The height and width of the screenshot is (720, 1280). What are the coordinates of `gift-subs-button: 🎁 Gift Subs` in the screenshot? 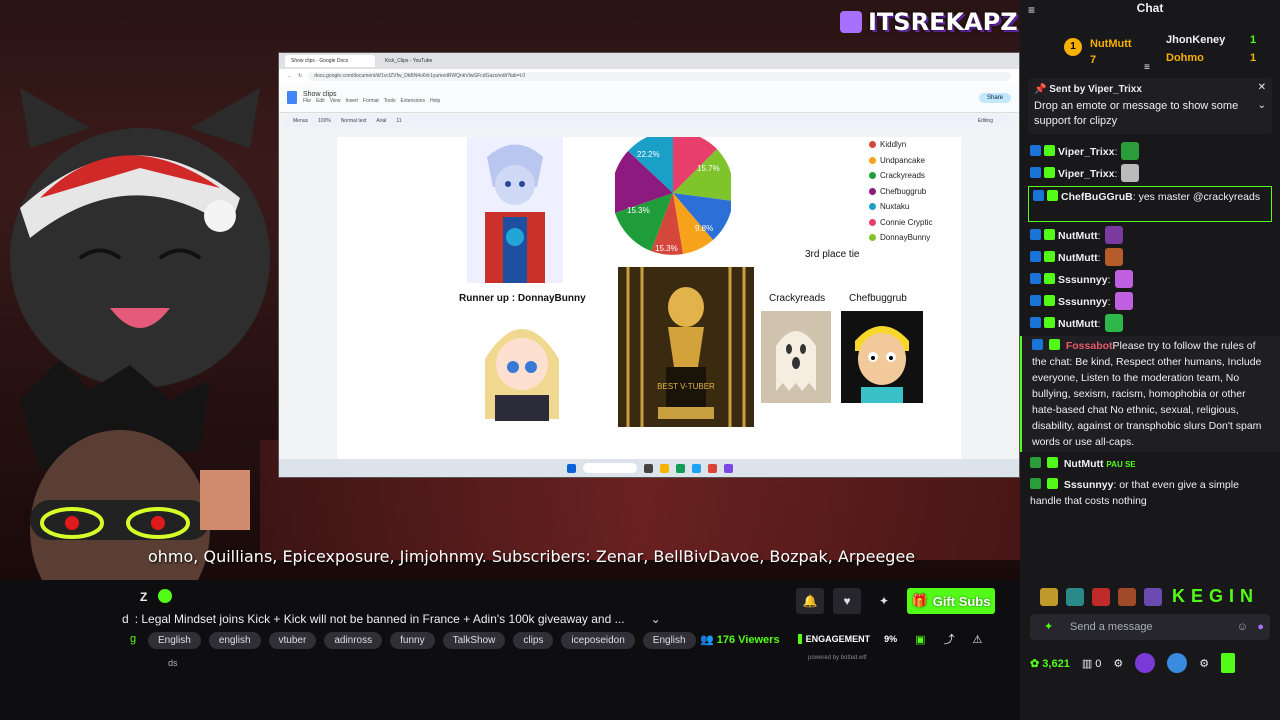 It's located at (951, 601).